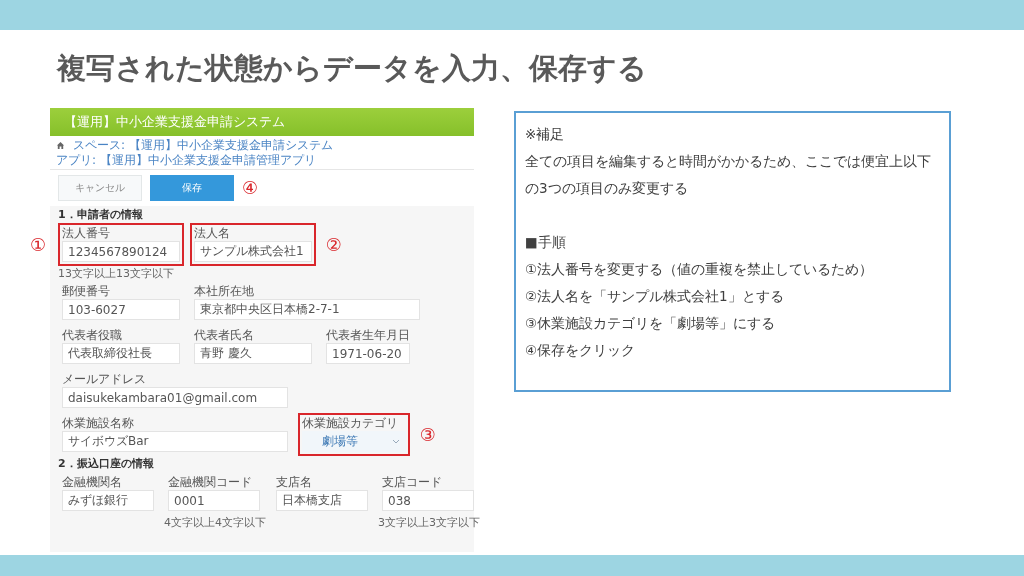 The width and height of the screenshot is (1024, 576). I want to click on step-marker: ③, so click(427, 434).